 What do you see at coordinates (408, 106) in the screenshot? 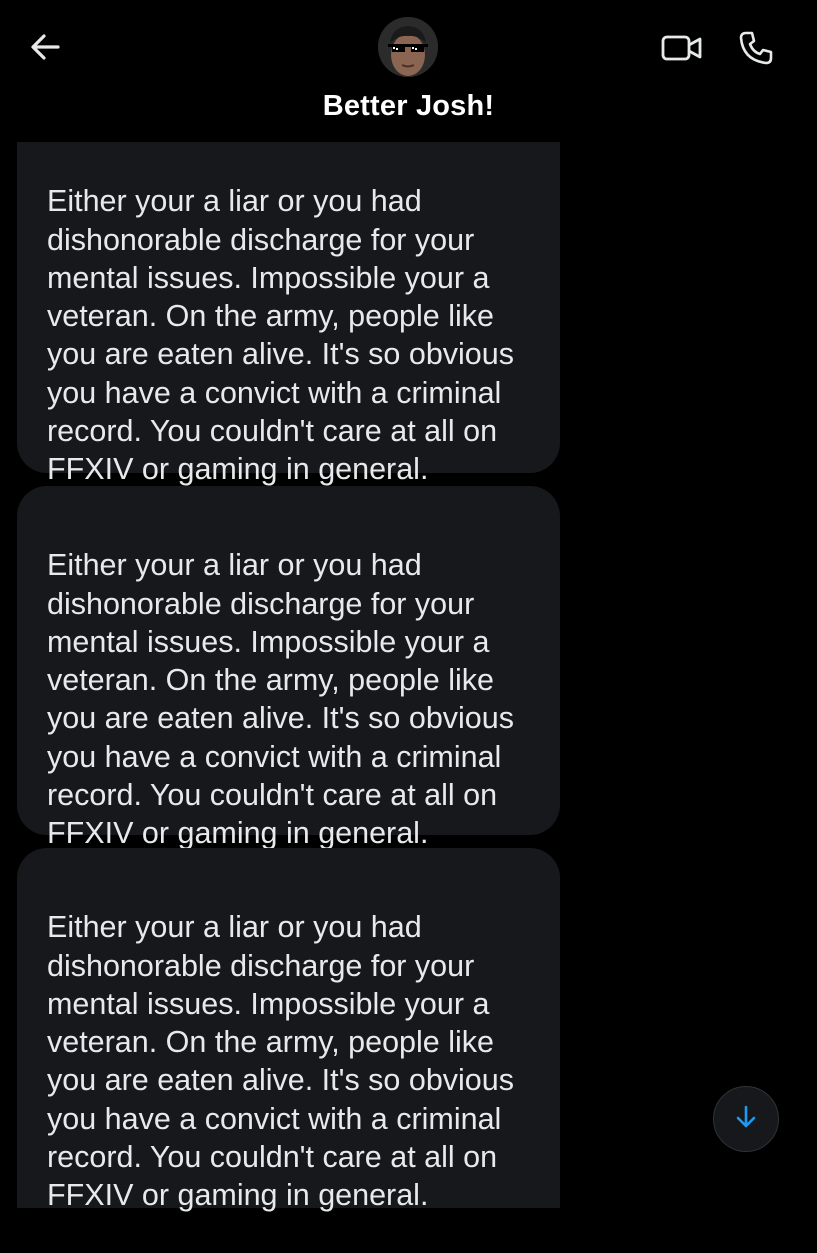
I see `contact-name: Better Josh!` at bounding box center [408, 106].